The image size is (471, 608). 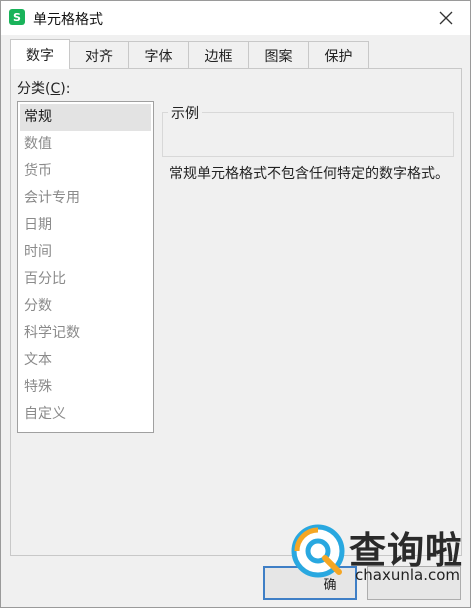 What do you see at coordinates (85, 171) in the screenshot?
I see `category-item-currency: 货币` at bounding box center [85, 171].